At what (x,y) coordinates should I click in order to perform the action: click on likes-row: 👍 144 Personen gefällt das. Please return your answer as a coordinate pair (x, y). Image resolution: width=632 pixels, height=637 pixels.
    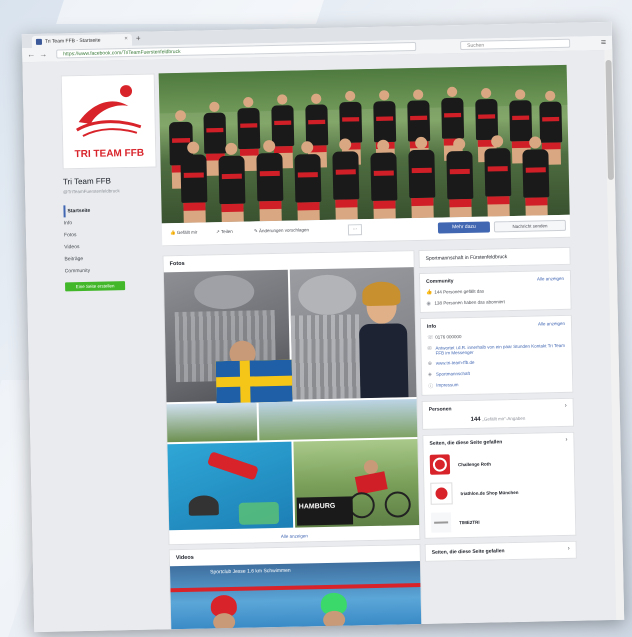
    Looking at the image, I should click on (495, 291).